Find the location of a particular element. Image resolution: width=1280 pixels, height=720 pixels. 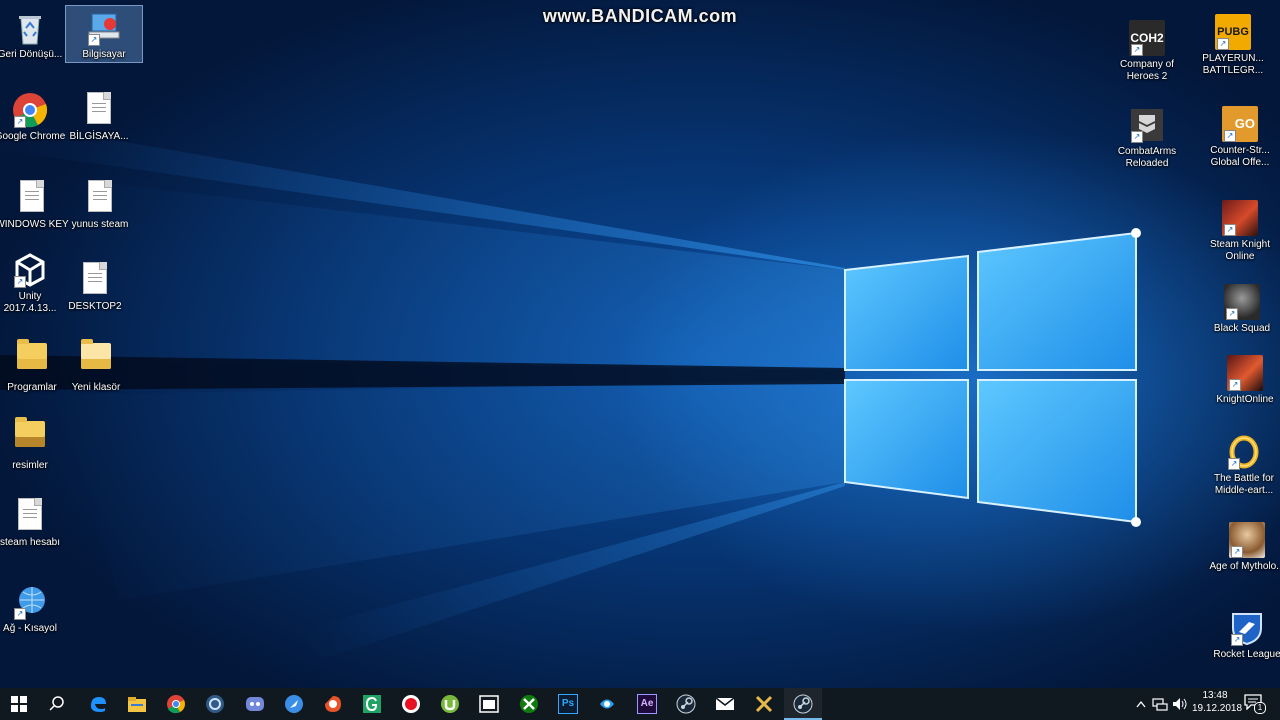

action-center-button: 1 is located at coordinates (1255, 704).